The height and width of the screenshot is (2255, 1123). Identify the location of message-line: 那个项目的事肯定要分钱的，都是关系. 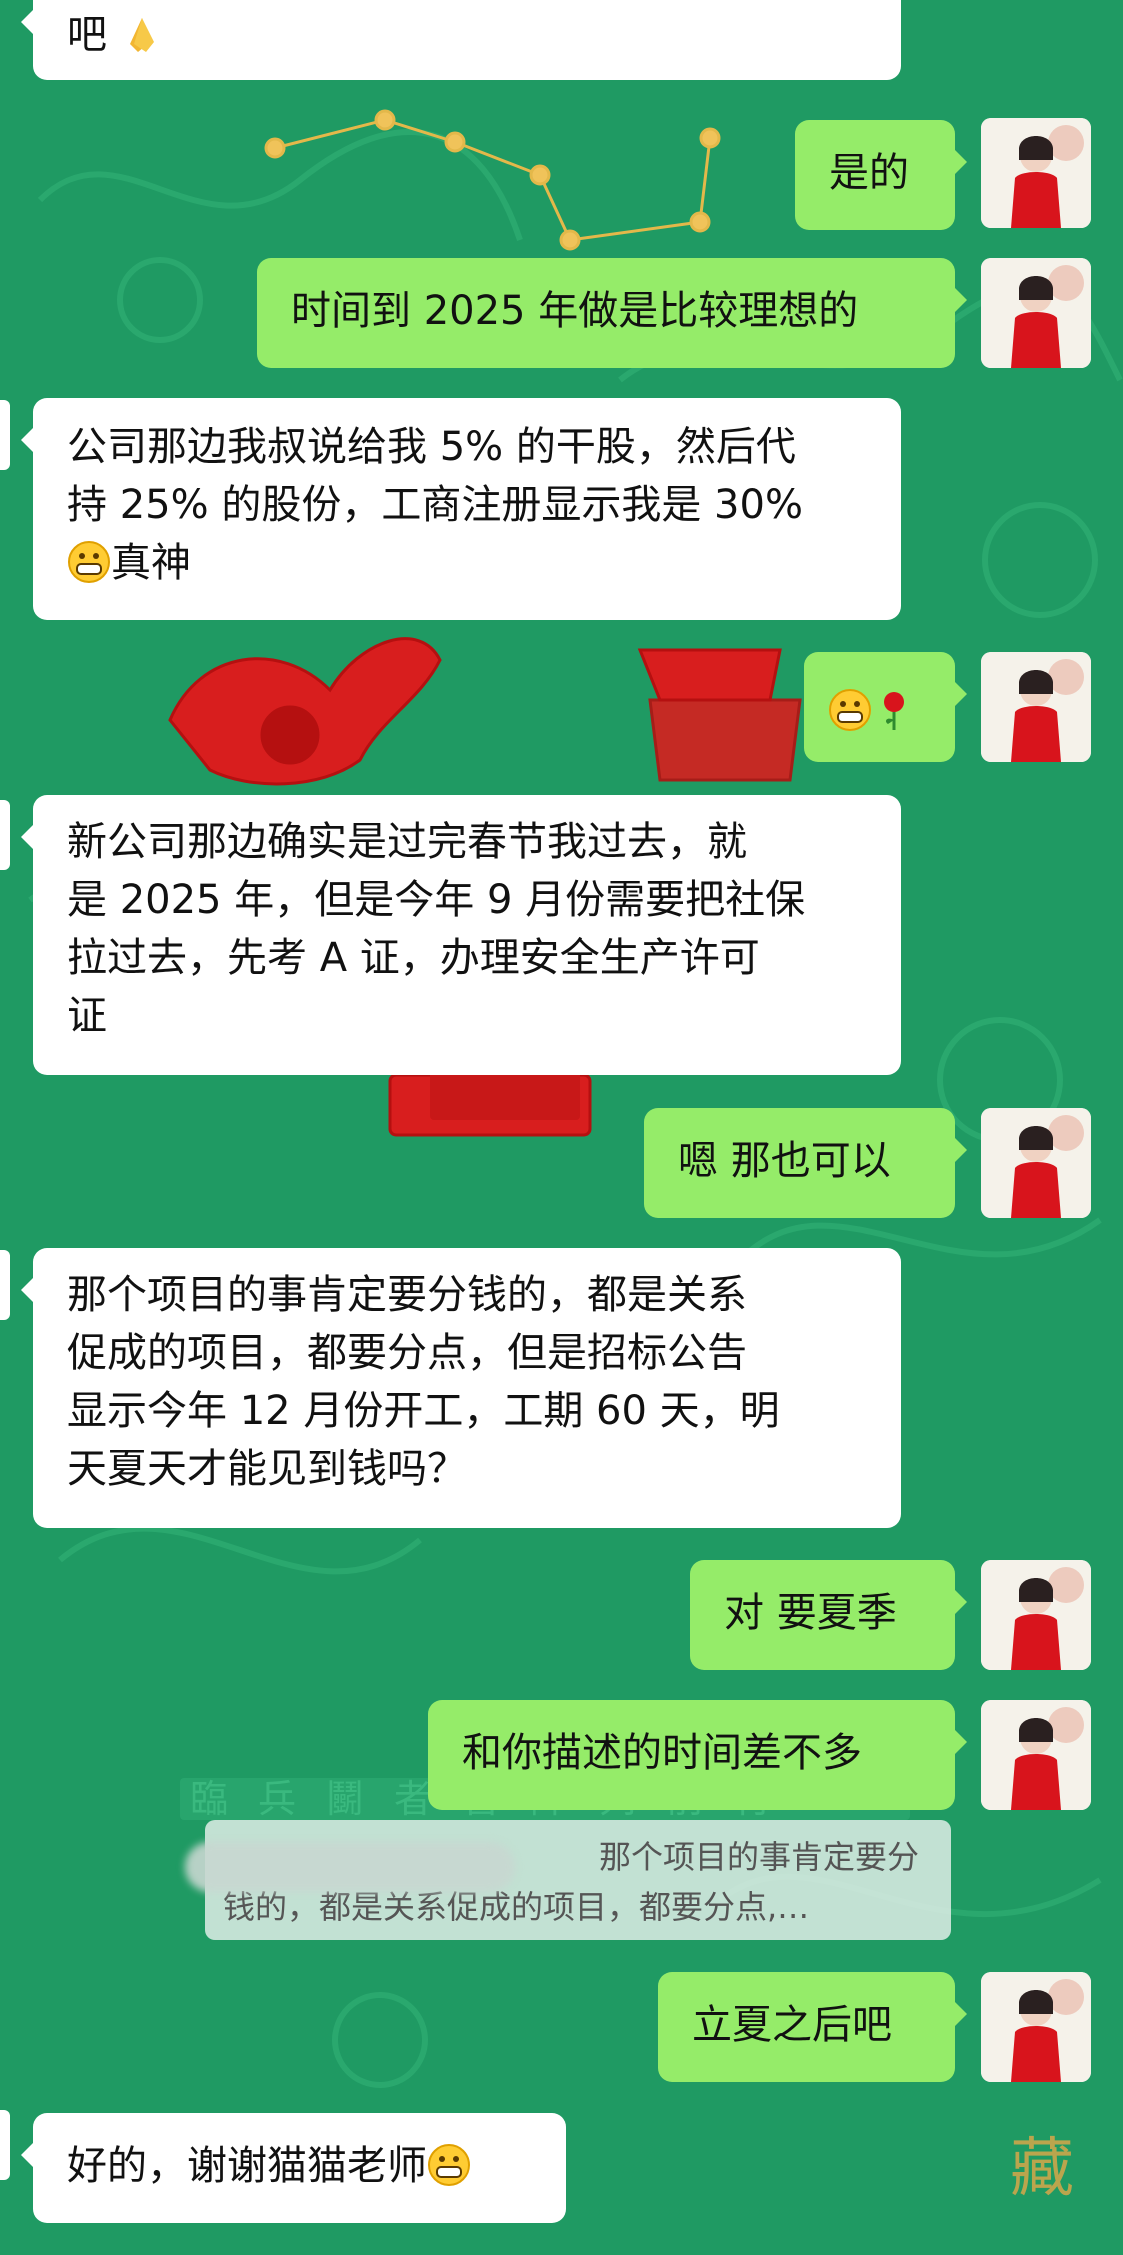
(407, 1295).